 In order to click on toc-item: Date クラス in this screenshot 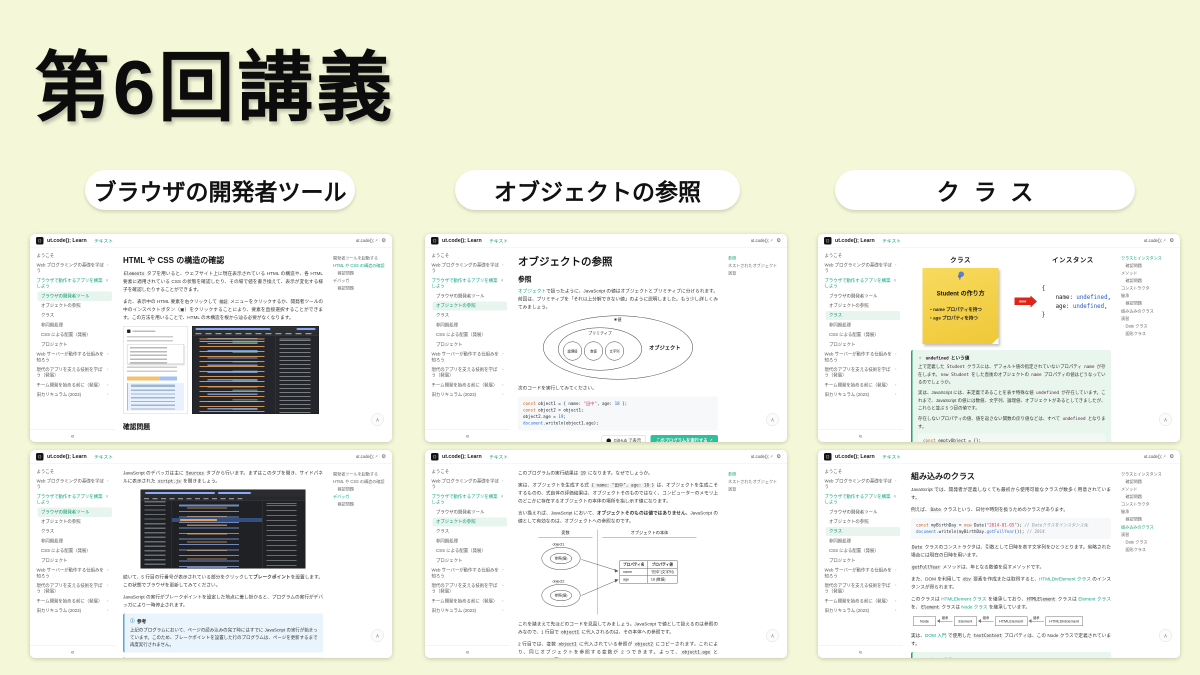, I will do `click(1148, 326)`.